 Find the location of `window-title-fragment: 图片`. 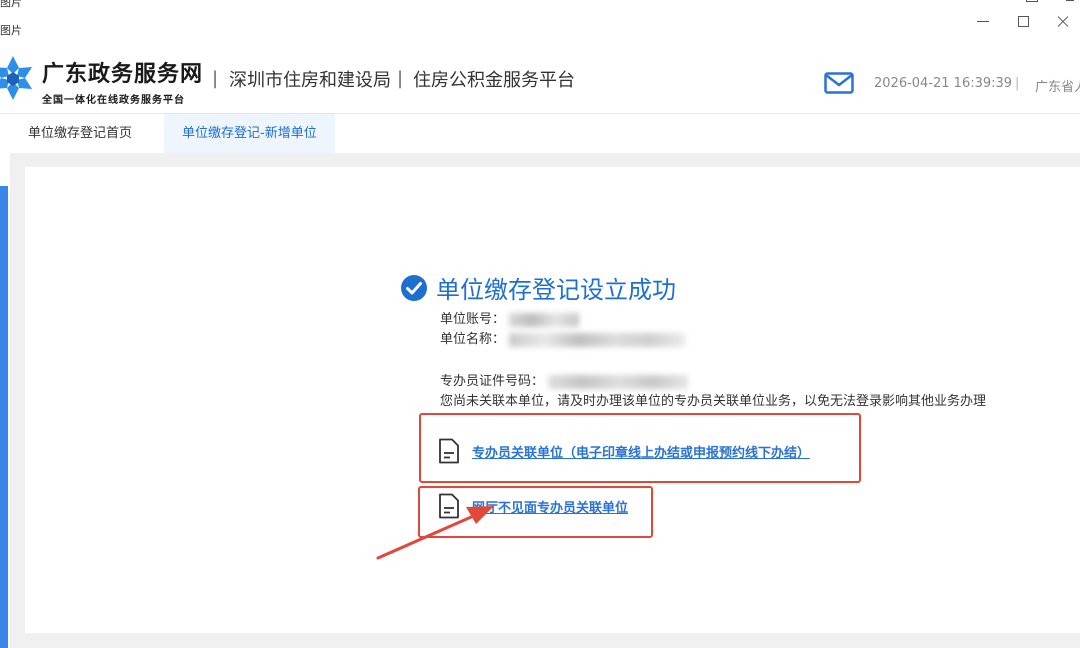

window-title-fragment: 图片 is located at coordinates (11, 4).